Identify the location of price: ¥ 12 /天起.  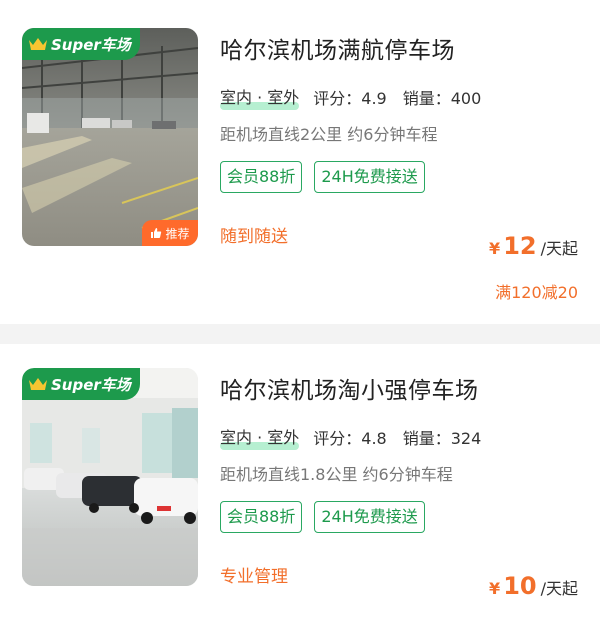
(533, 246).